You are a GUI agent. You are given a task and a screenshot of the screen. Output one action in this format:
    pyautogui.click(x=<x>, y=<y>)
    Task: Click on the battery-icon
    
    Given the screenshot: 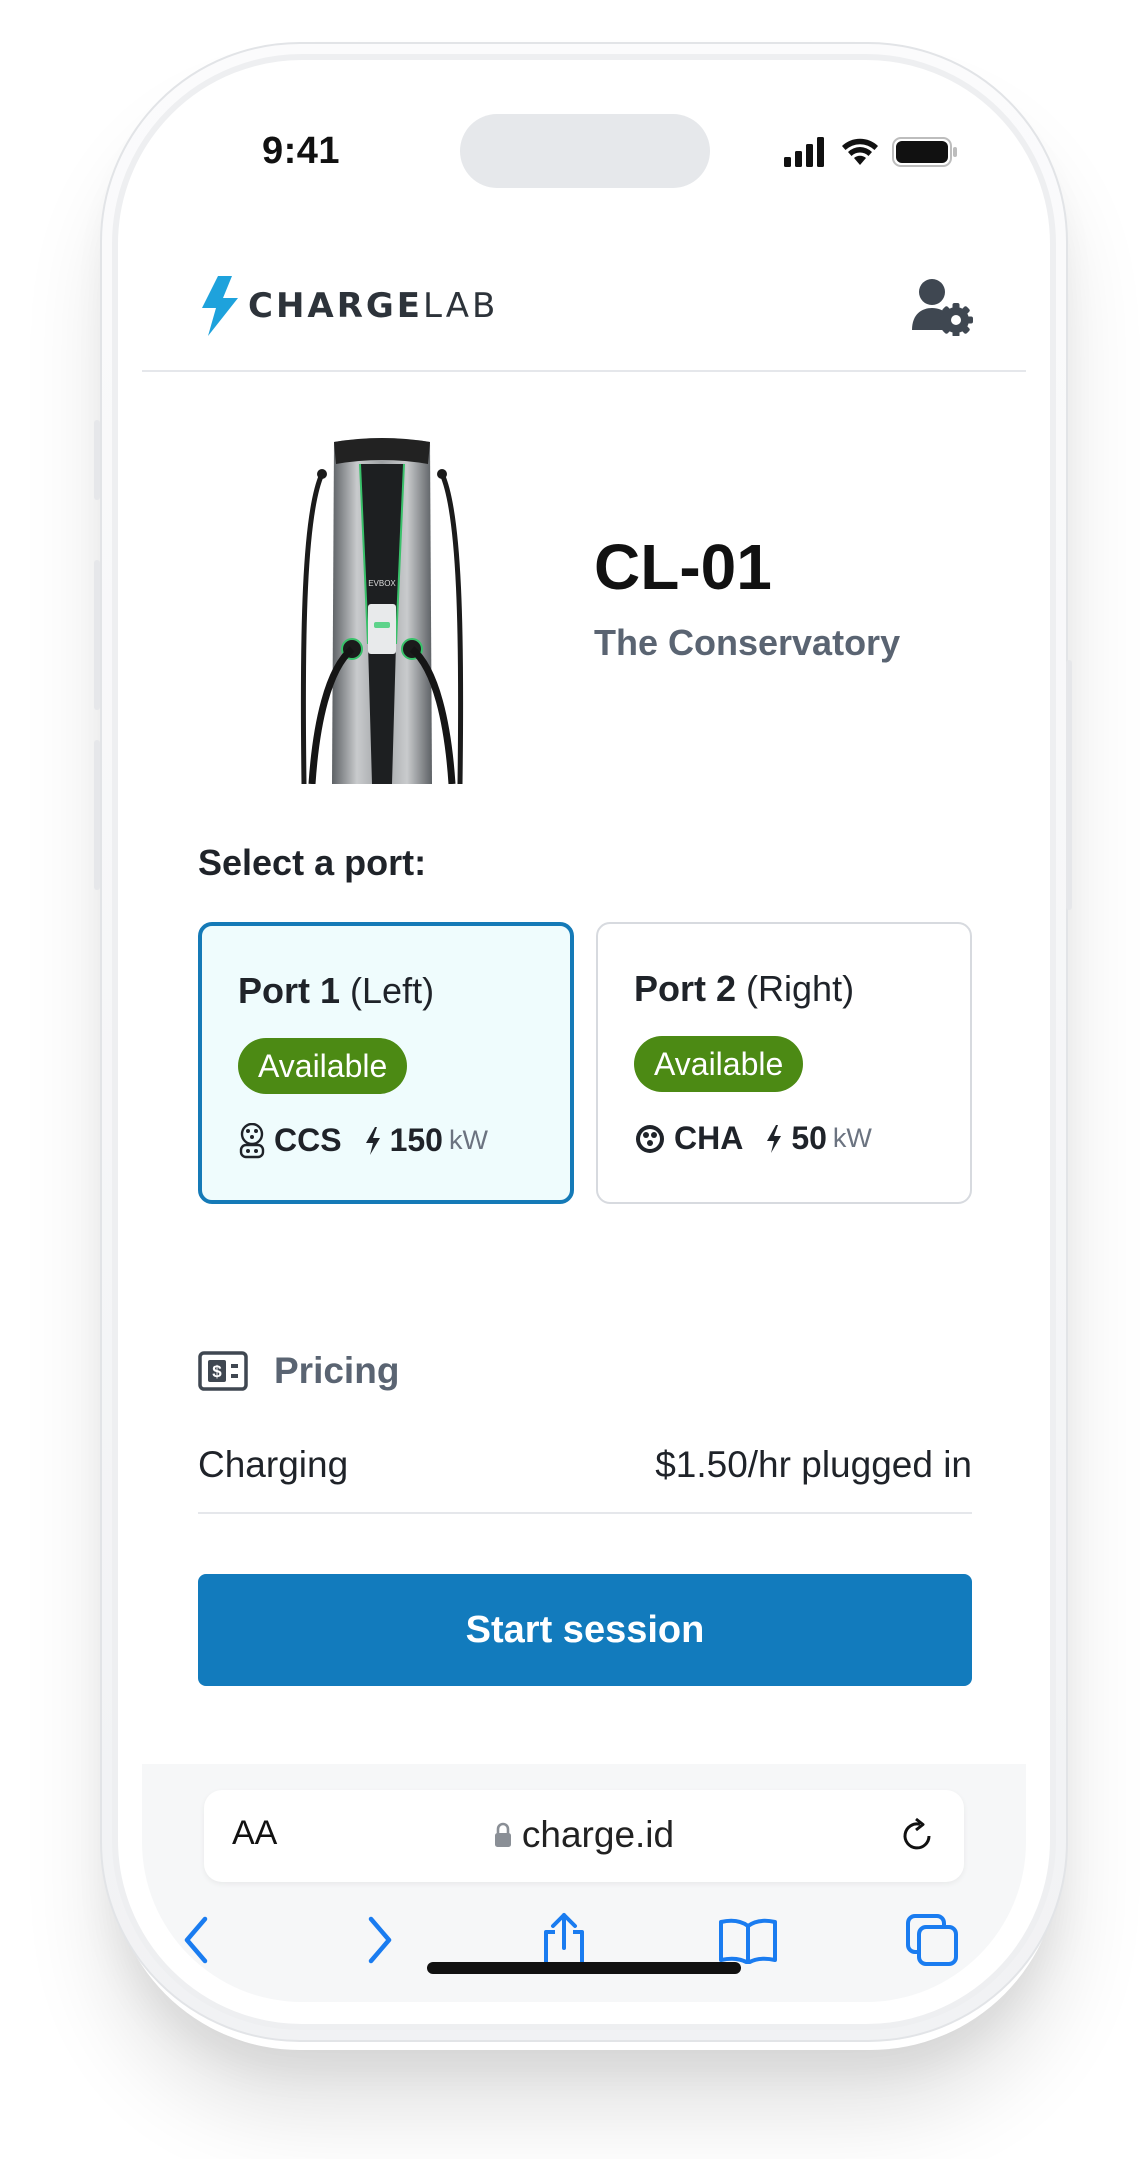 What is the action you would take?
    pyautogui.click(x=924, y=152)
    